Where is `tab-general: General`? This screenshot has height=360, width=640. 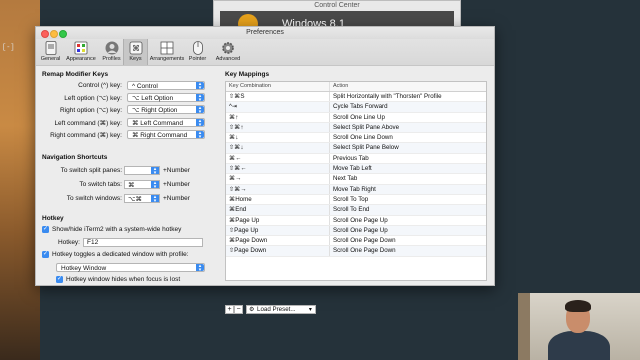 tab-general: General is located at coordinates (50, 52).